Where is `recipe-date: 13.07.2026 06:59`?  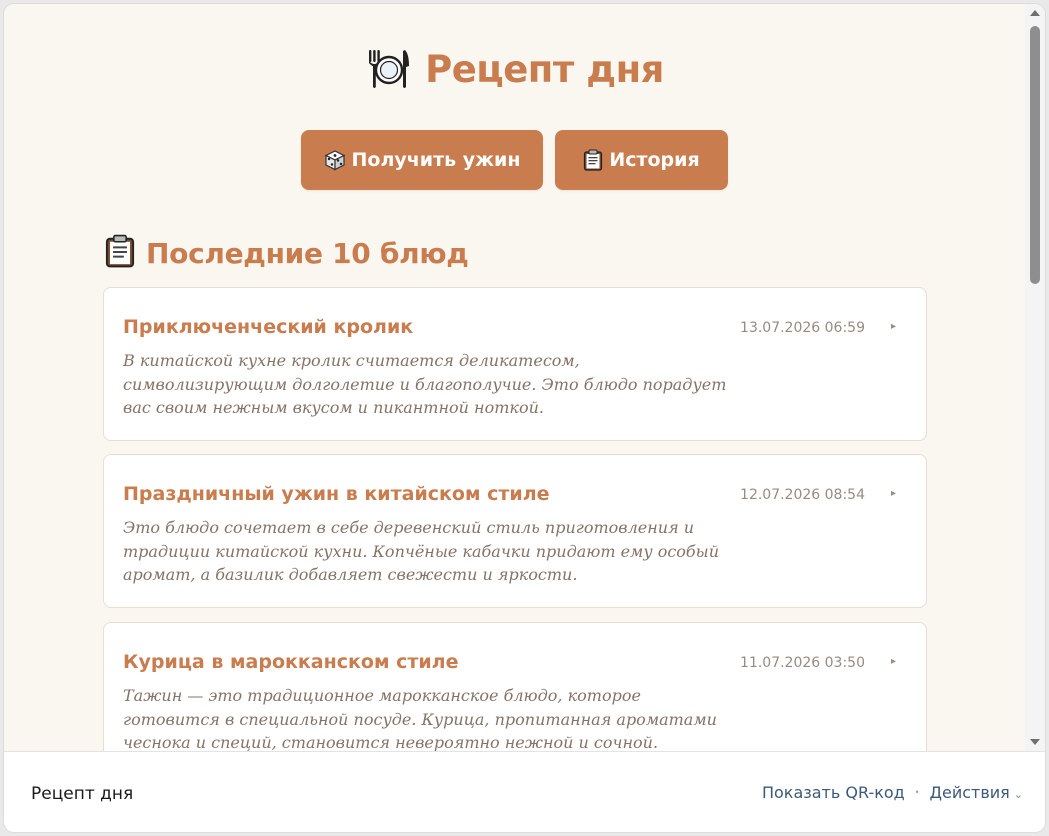 recipe-date: 13.07.2026 06:59 is located at coordinates (802, 328).